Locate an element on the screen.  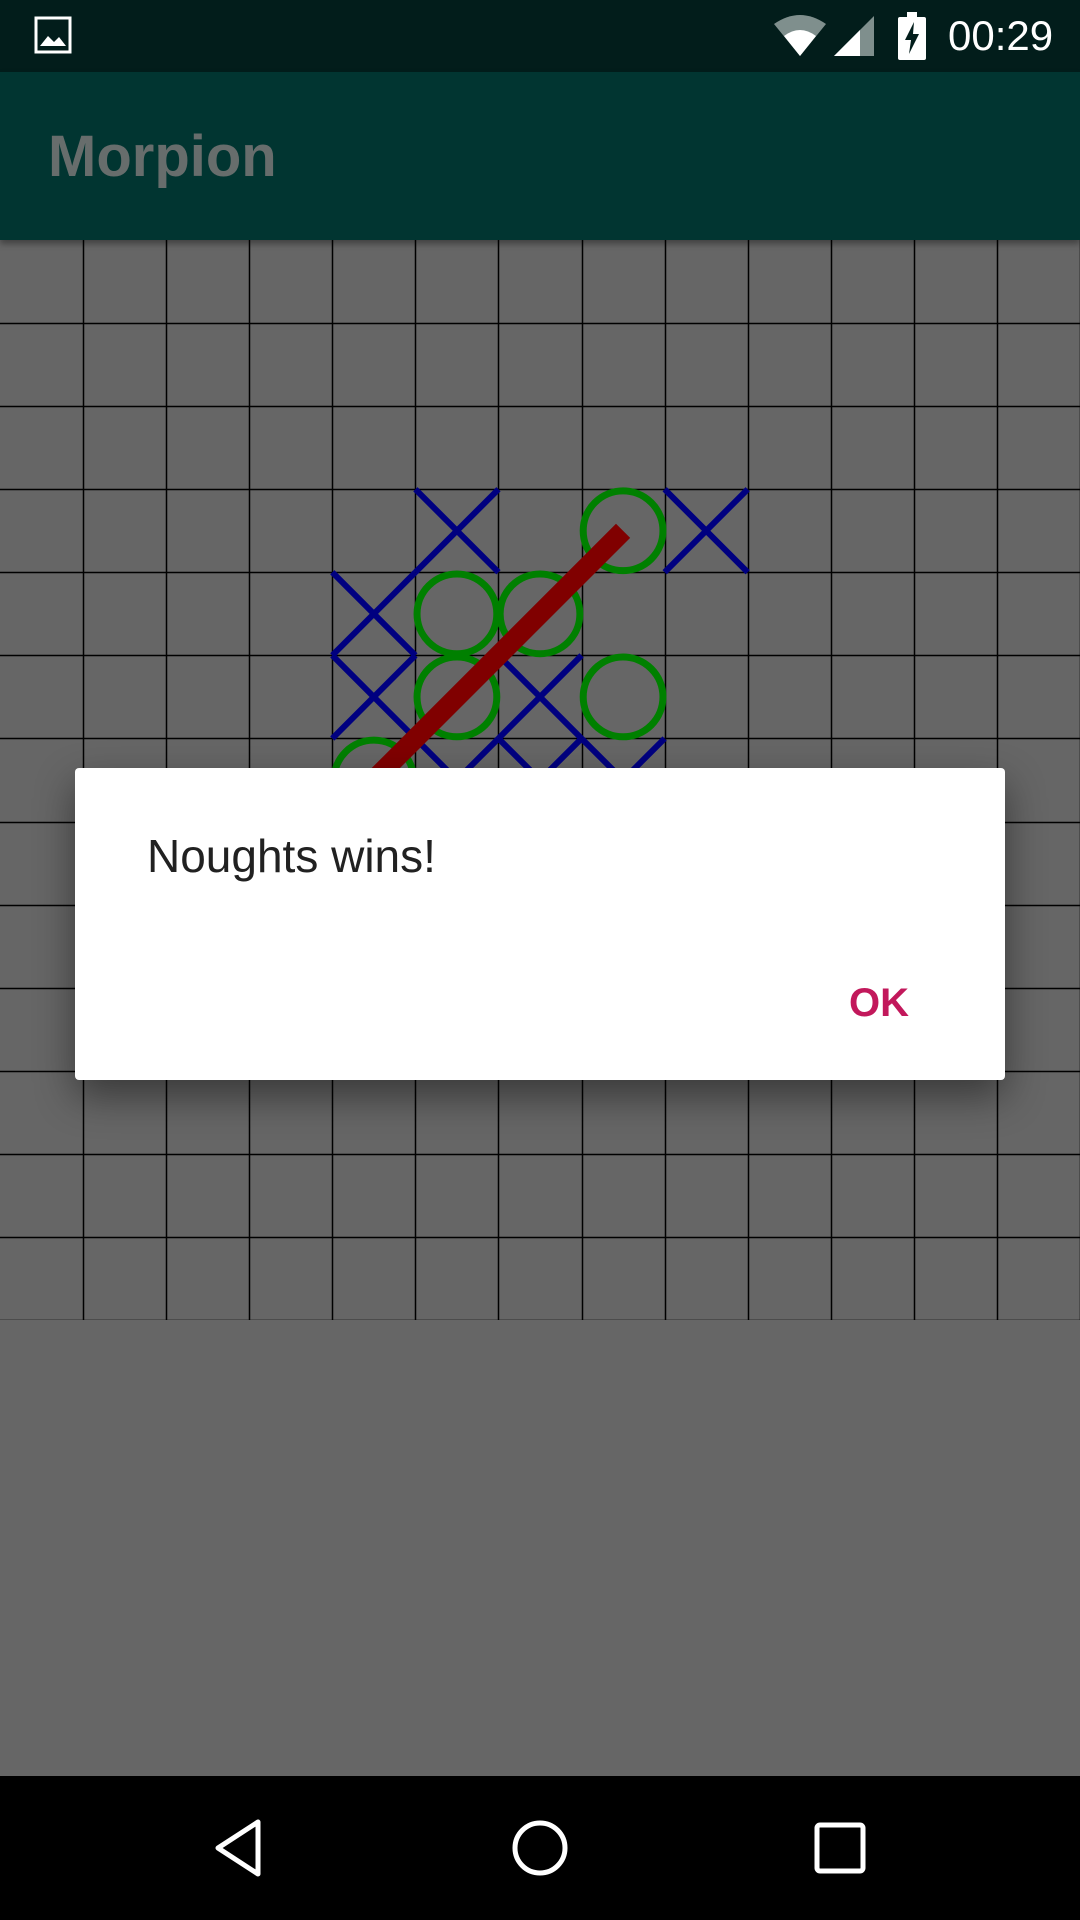
back-icon is located at coordinates (240, 1848).